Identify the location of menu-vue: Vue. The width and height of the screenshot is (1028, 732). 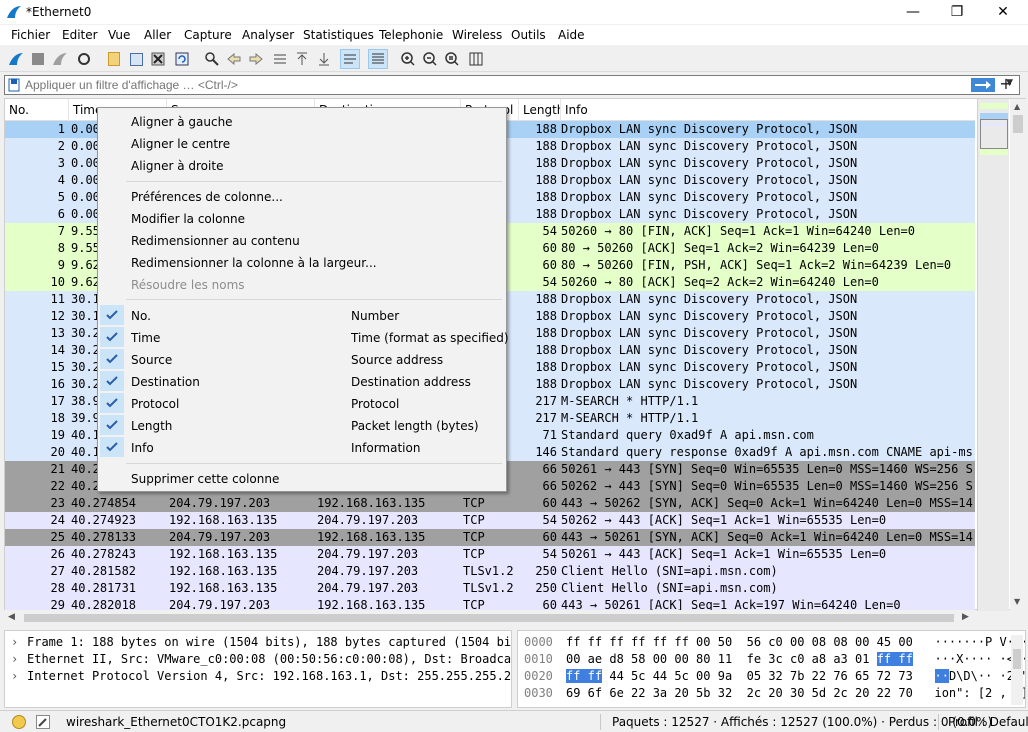
(119, 35).